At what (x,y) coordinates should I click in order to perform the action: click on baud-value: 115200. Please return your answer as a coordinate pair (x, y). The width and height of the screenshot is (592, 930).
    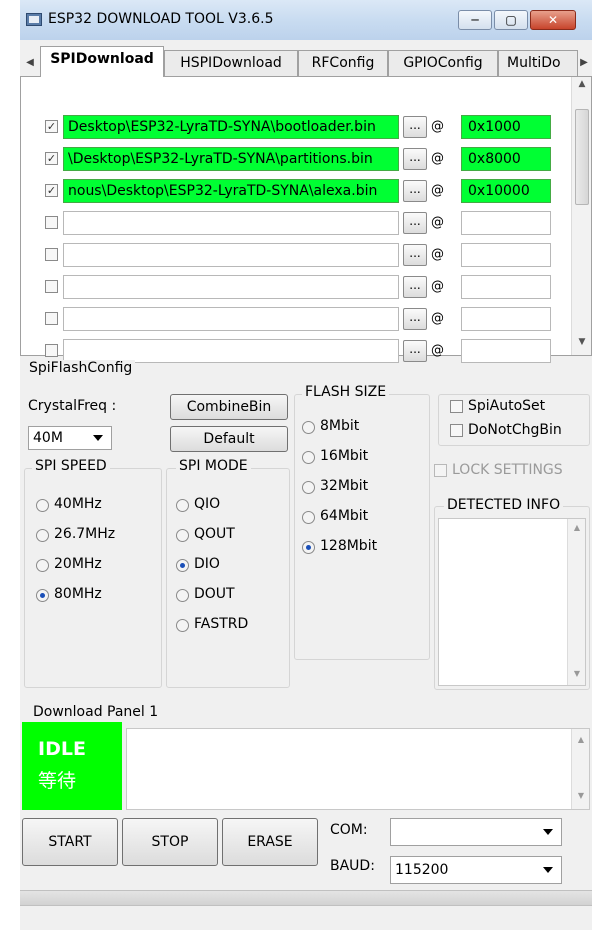
    Looking at the image, I should click on (422, 870).